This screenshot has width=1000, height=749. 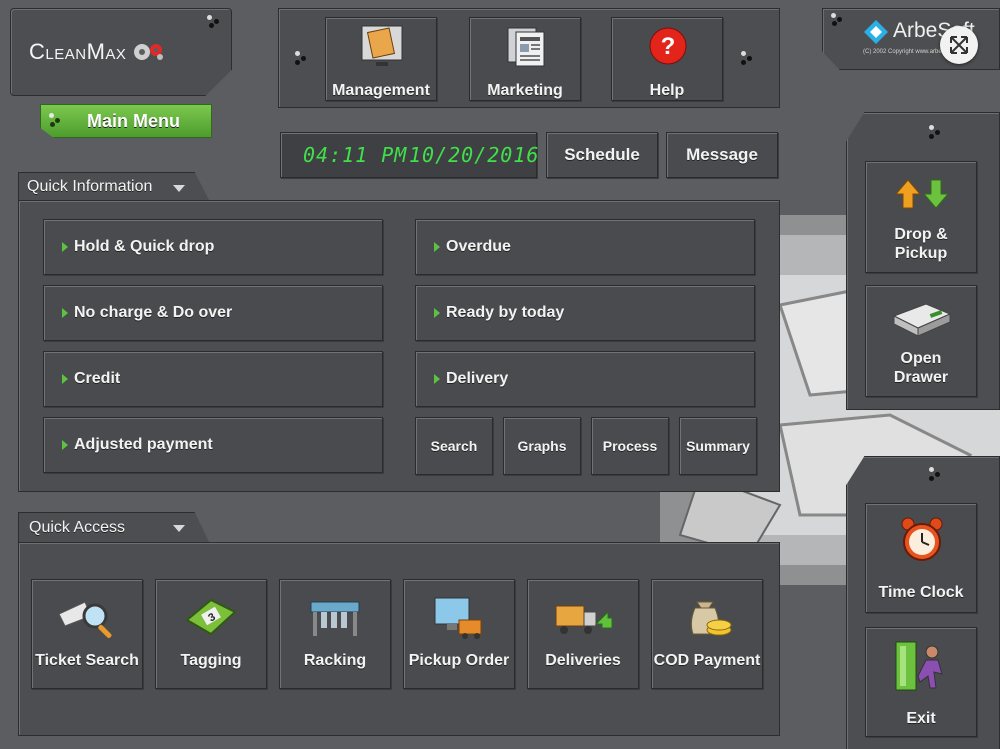 What do you see at coordinates (919, 666) in the screenshot?
I see `exit-door-icon` at bounding box center [919, 666].